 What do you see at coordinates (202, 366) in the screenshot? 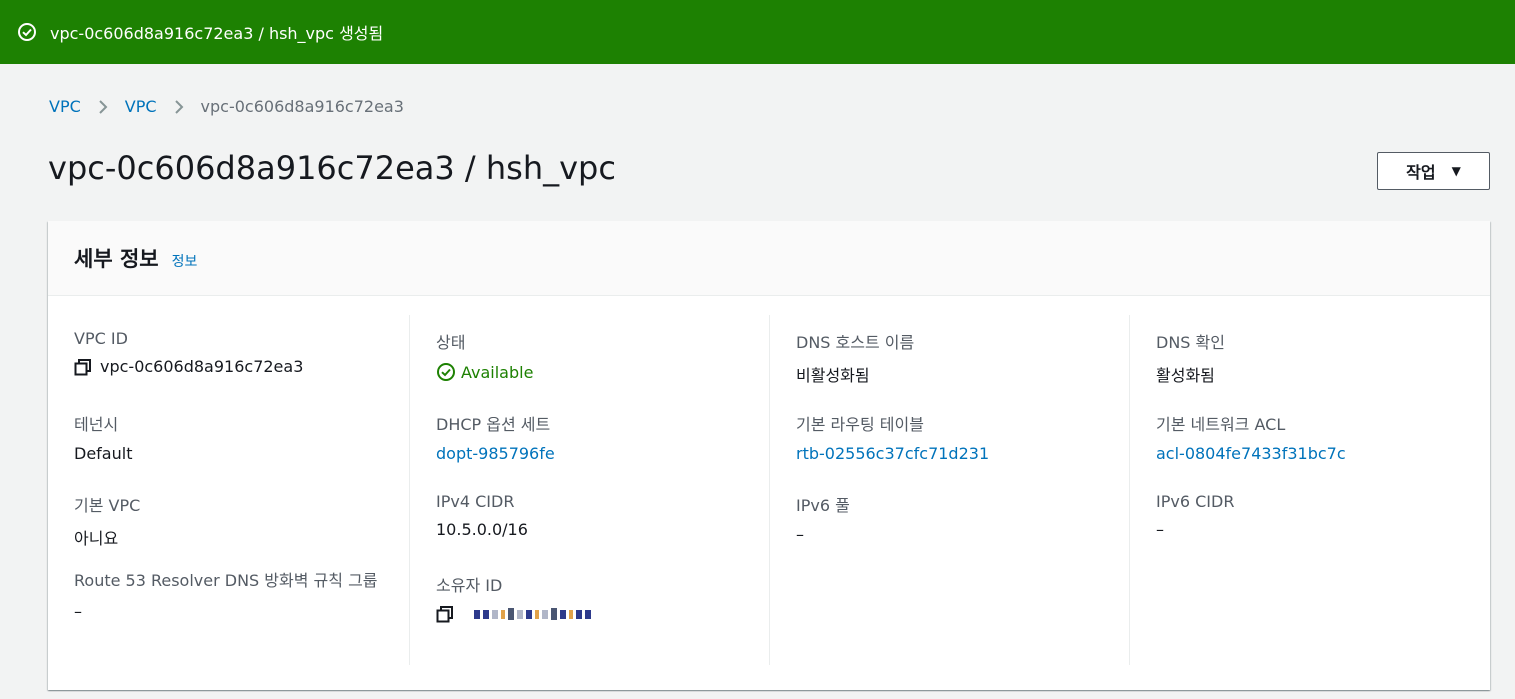
I see `vpc-id-value: vpc-0c606d8a916c72ea3` at bounding box center [202, 366].